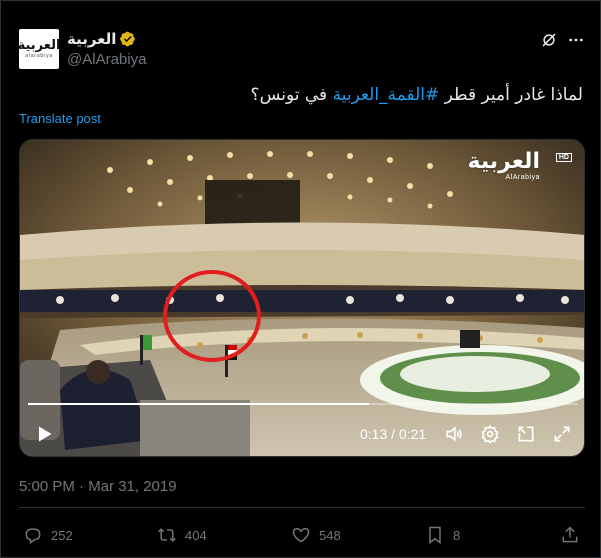 Image resolution: width=601 pixels, height=558 pixels. I want to click on avatar-logo-latin: alarabiya, so click(39, 56).